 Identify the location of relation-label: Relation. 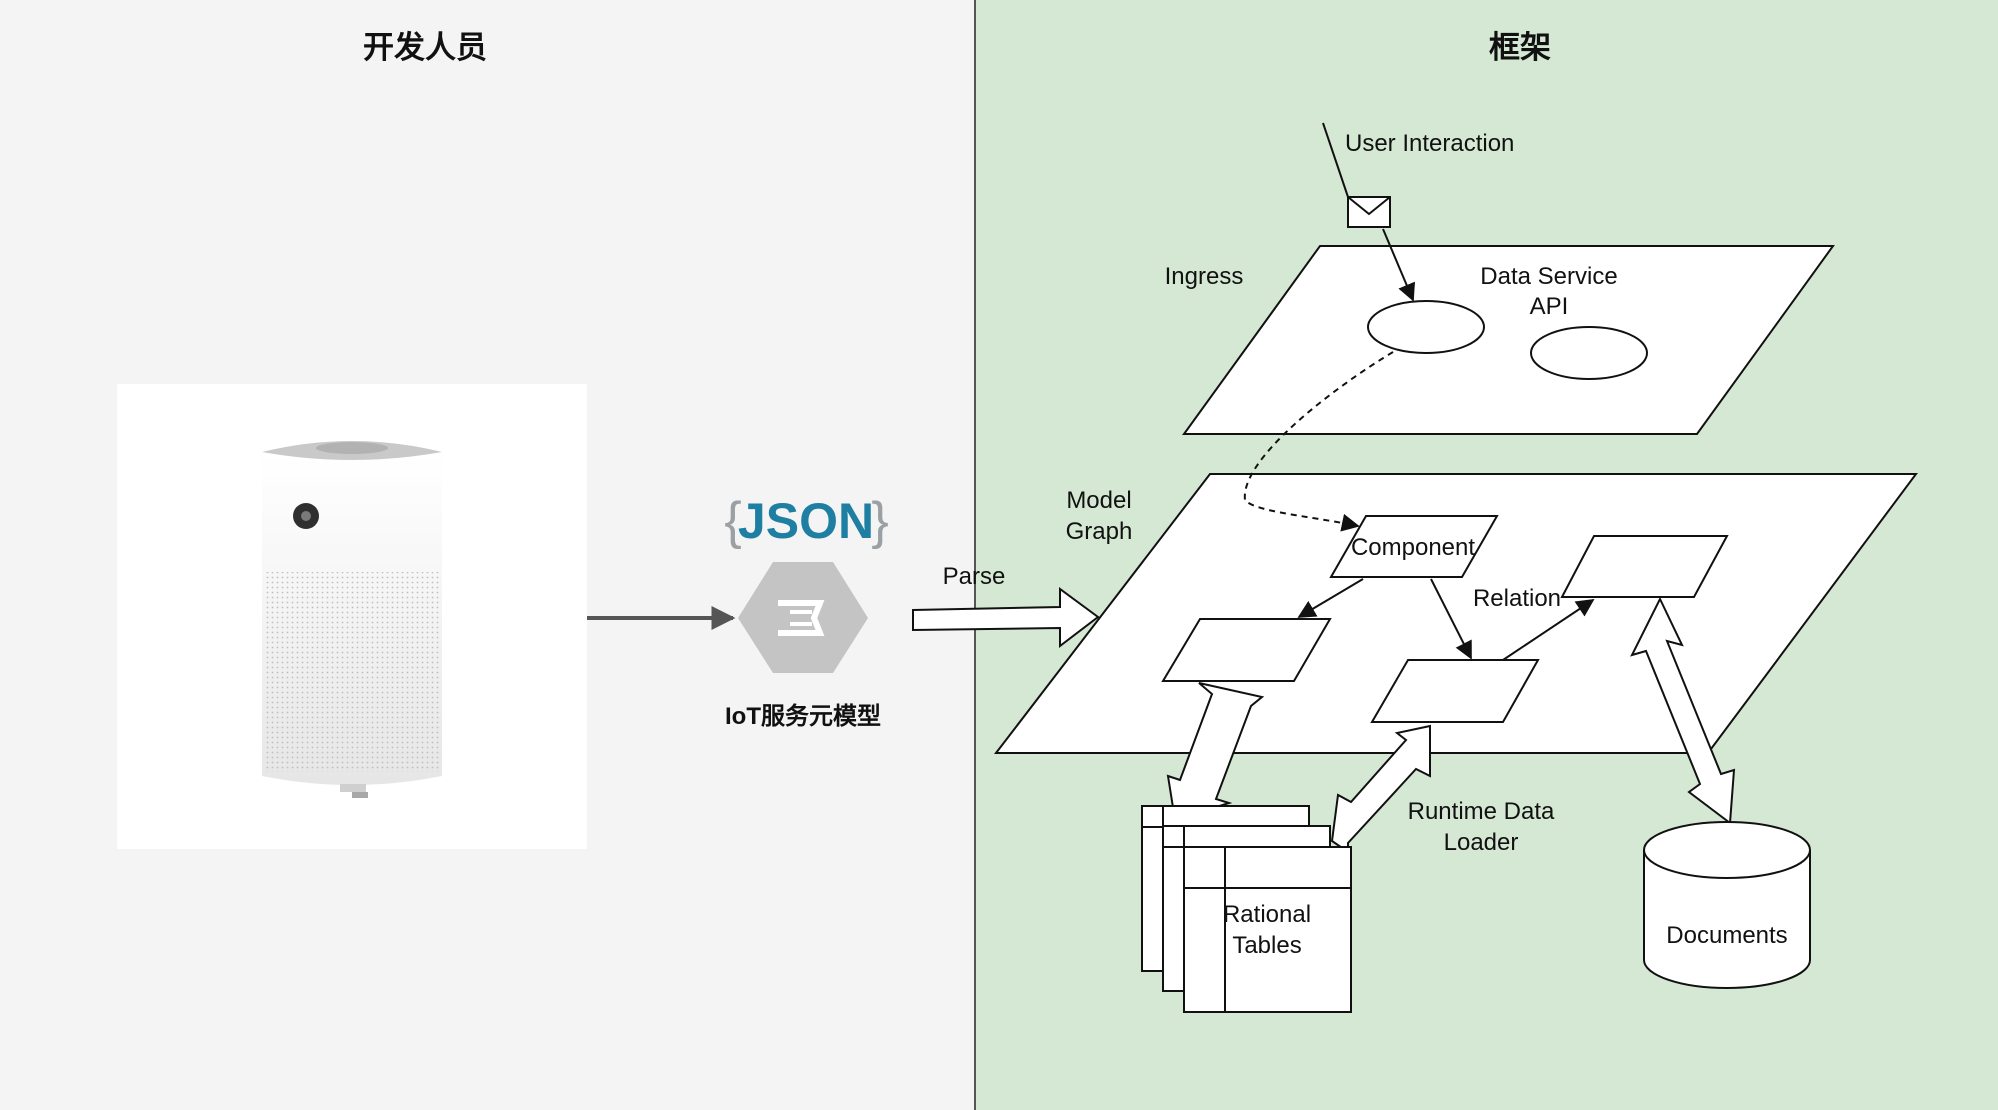
(1517, 598).